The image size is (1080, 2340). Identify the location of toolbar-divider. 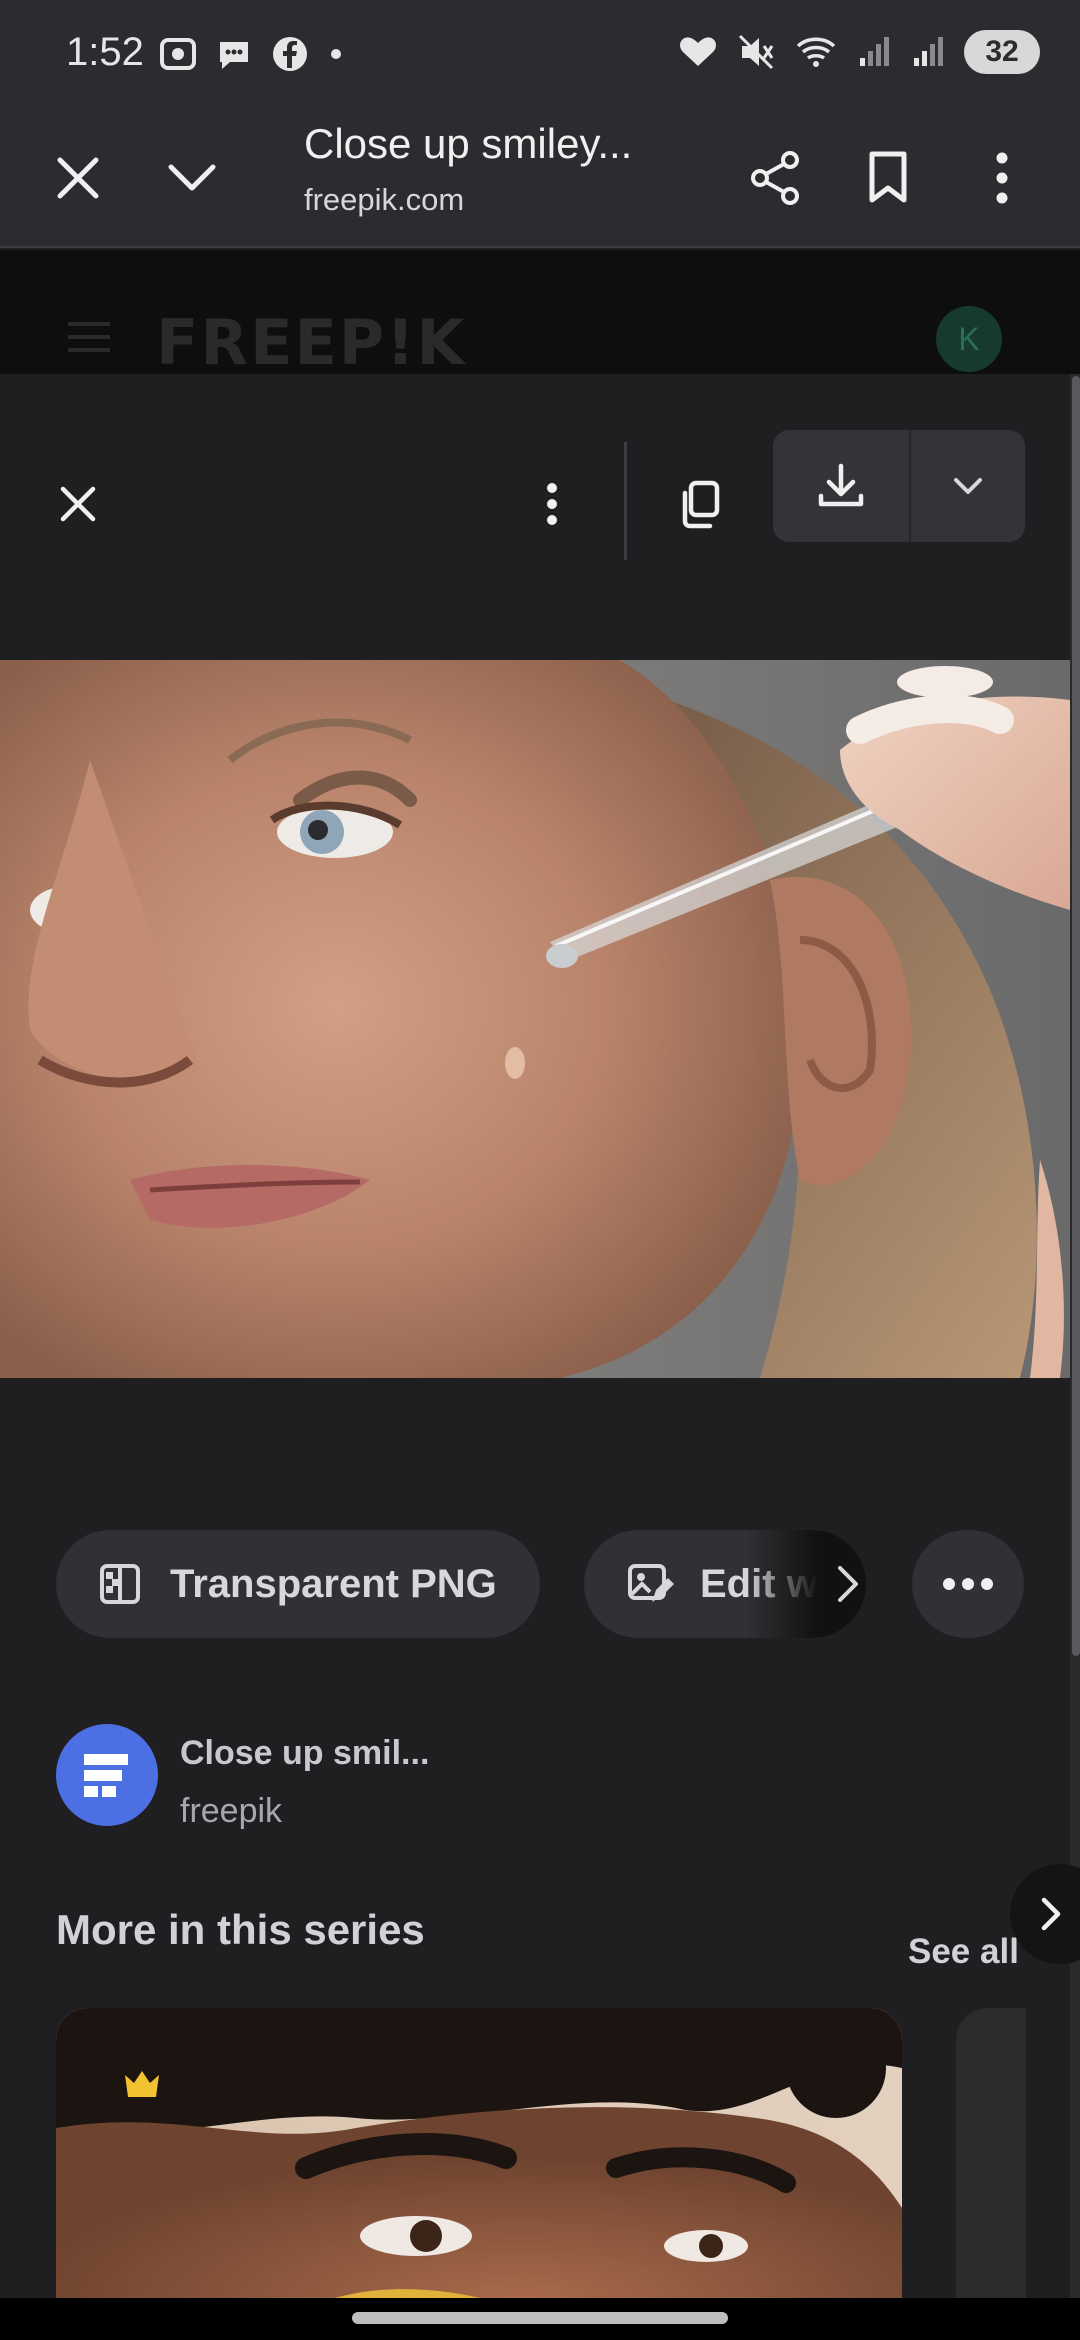
(625, 501).